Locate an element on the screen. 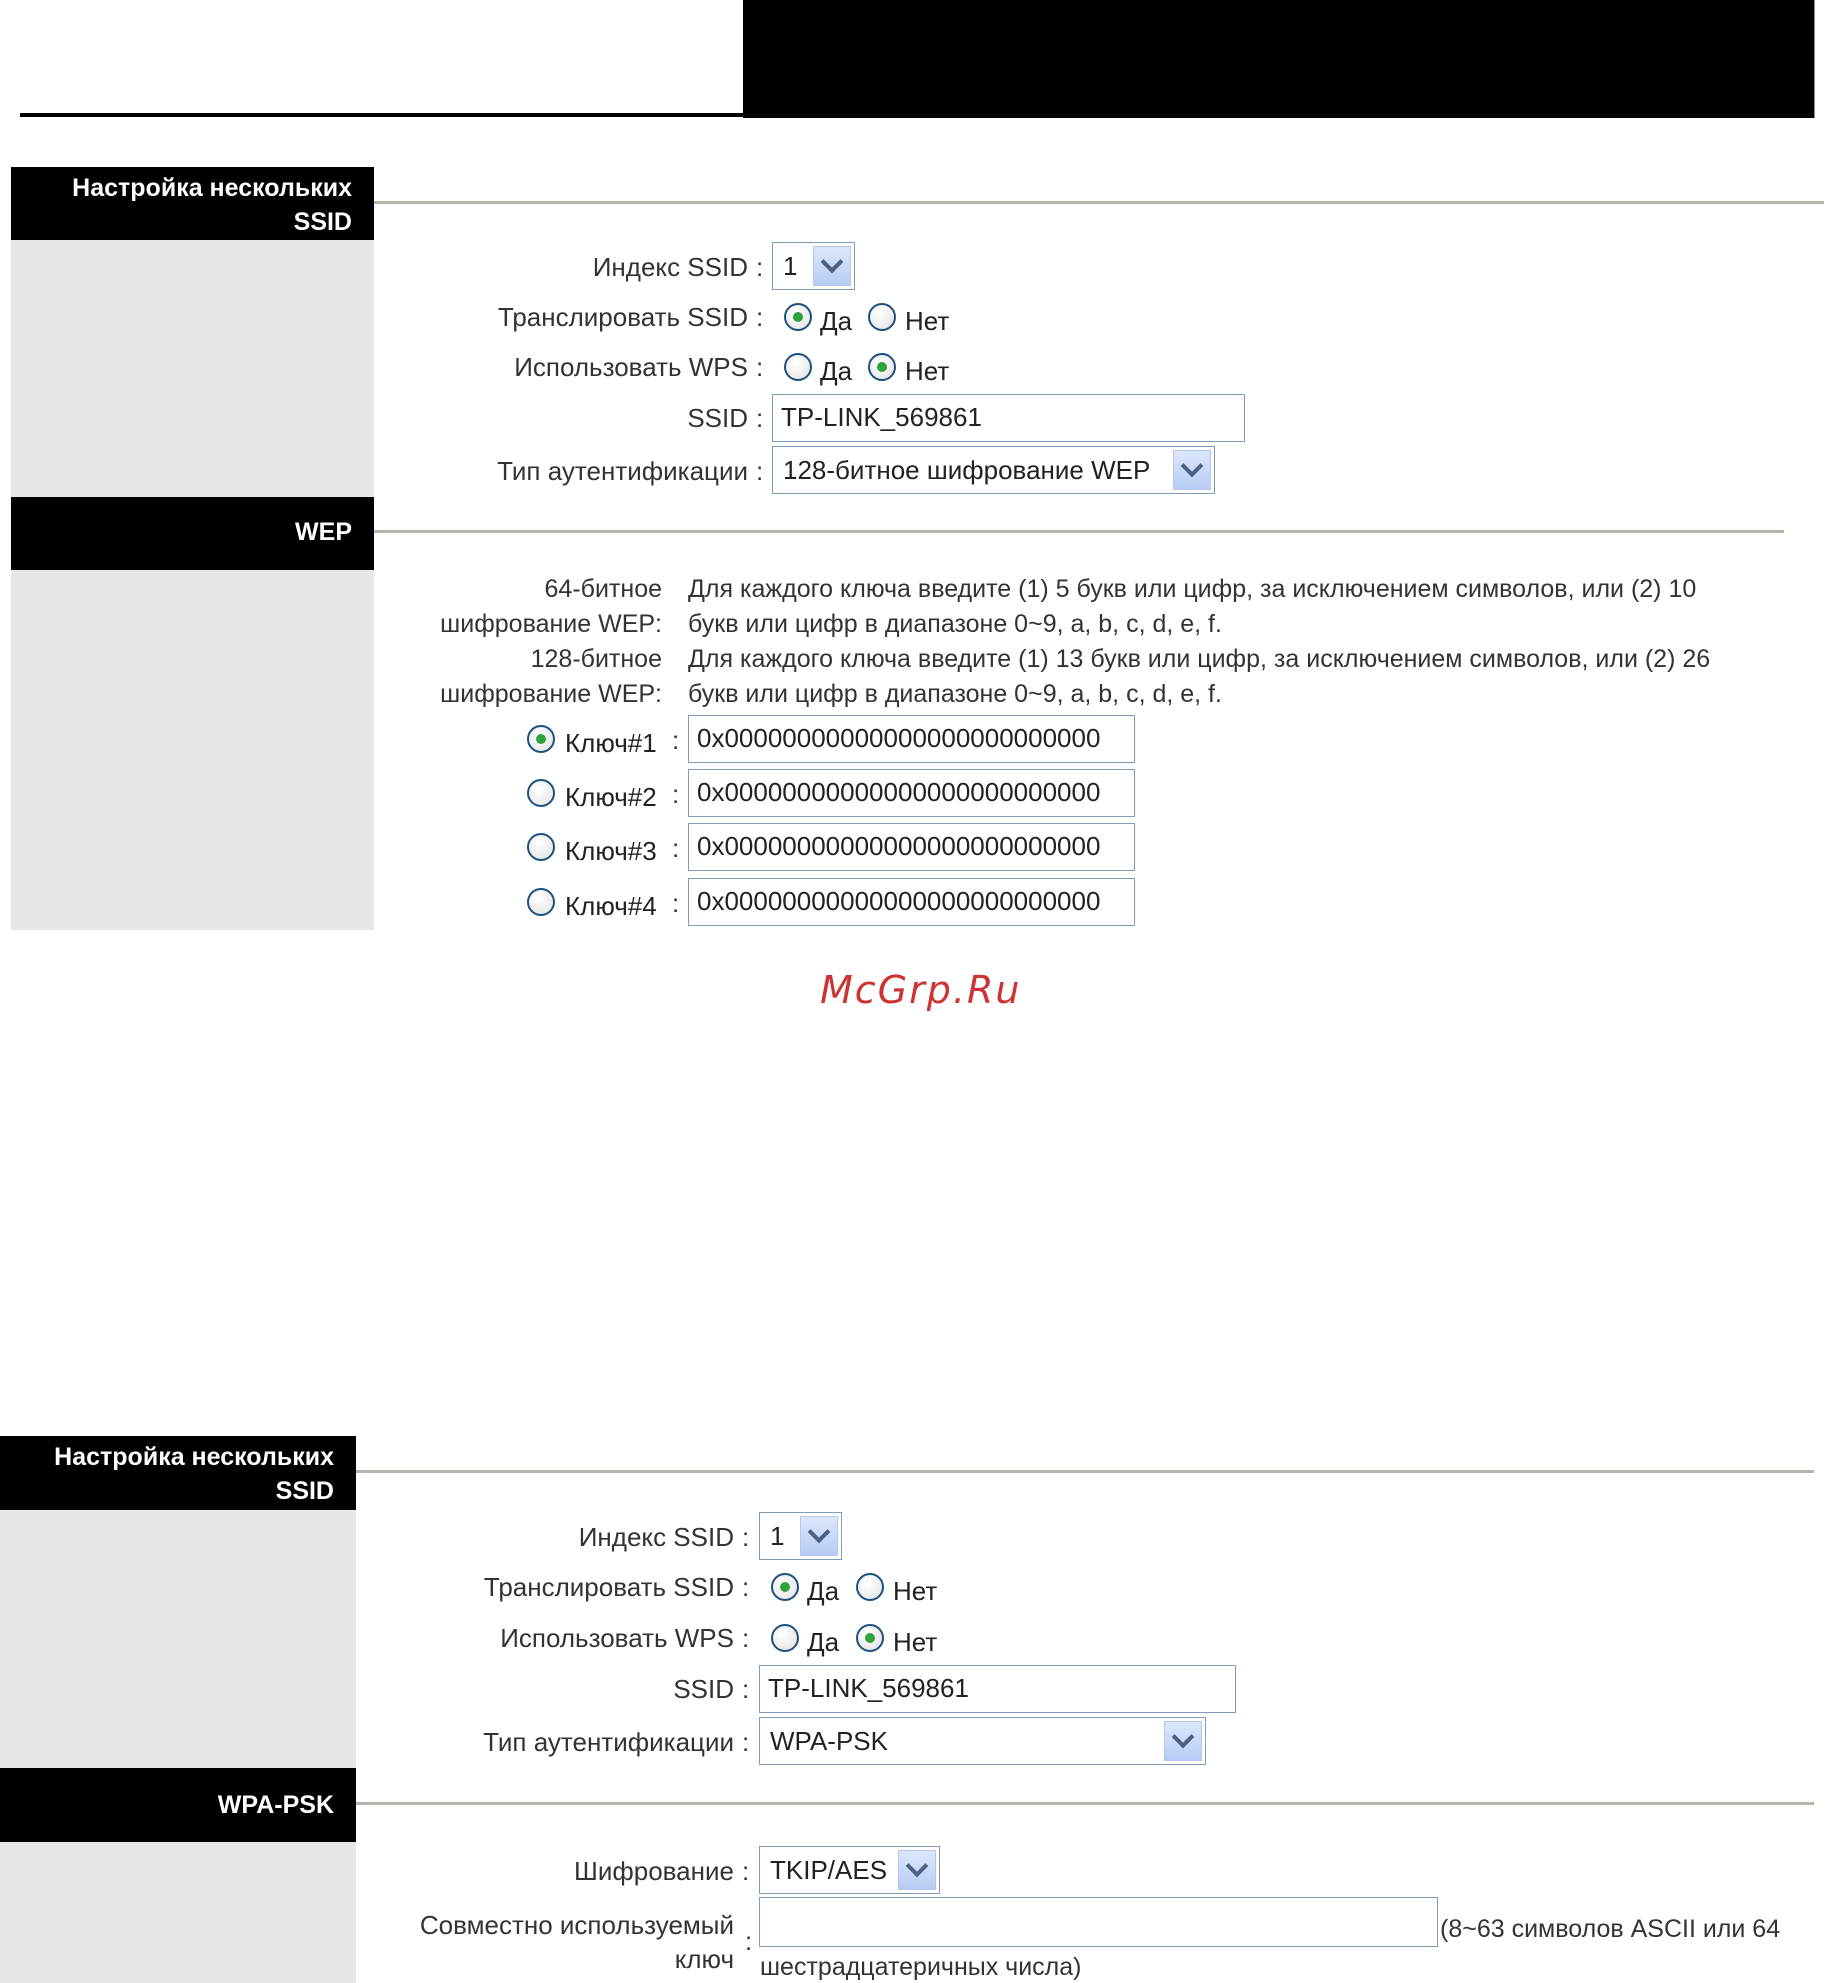 This screenshot has height=1983, width=1831. panel1-sidebar is located at coordinates (192, 585).